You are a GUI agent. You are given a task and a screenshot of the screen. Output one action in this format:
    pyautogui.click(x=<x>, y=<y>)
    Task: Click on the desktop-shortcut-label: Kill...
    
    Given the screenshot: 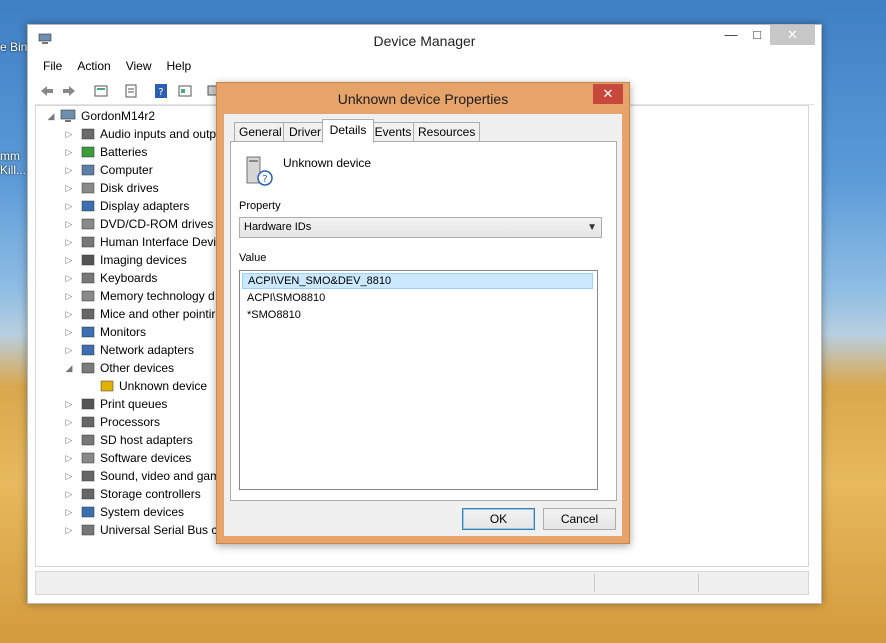 What is the action you would take?
    pyautogui.click(x=13, y=170)
    